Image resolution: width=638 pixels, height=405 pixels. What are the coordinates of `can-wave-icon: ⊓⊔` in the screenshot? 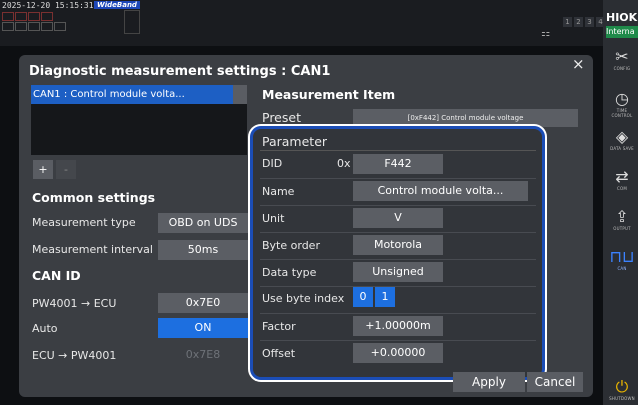 It's located at (622, 256).